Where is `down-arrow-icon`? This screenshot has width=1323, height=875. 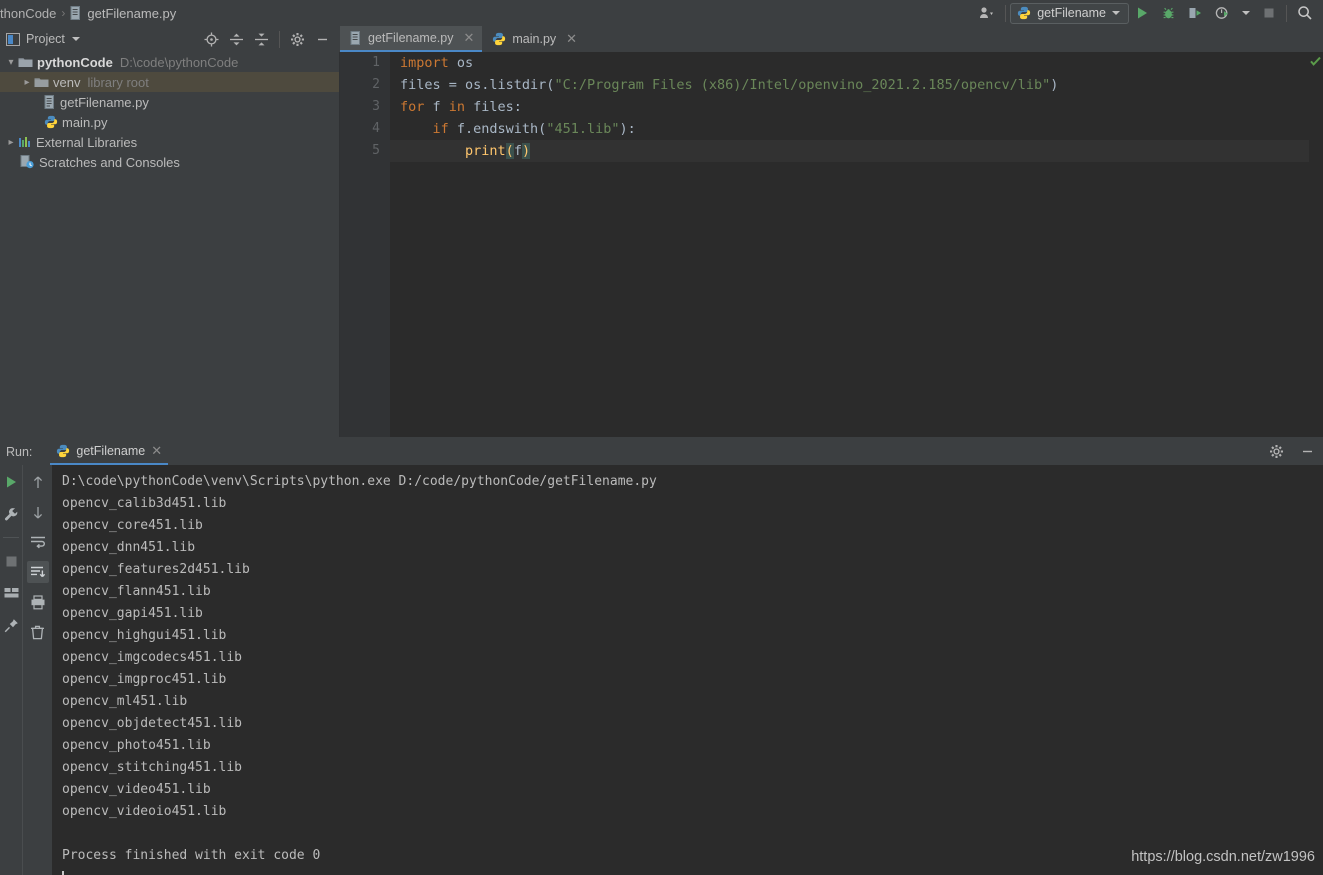
down-arrow-icon is located at coordinates (38, 512).